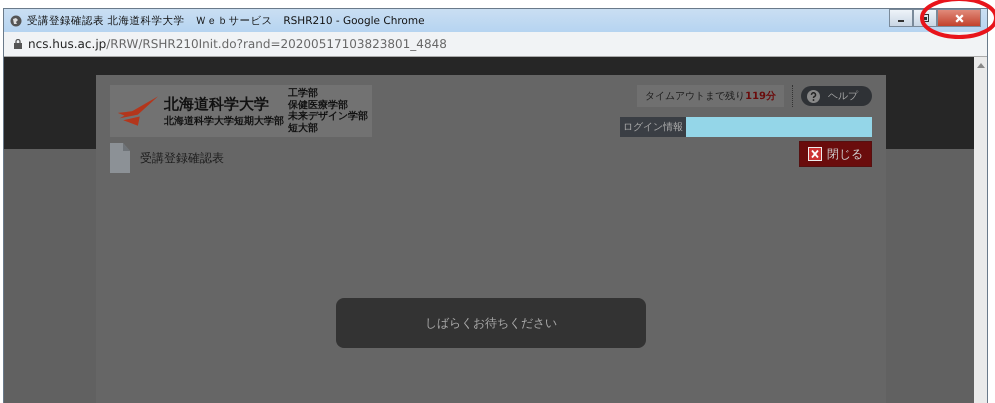 The width and height of the screenshot is (995, 403). I want to click on close-icon, so click(959, 18).